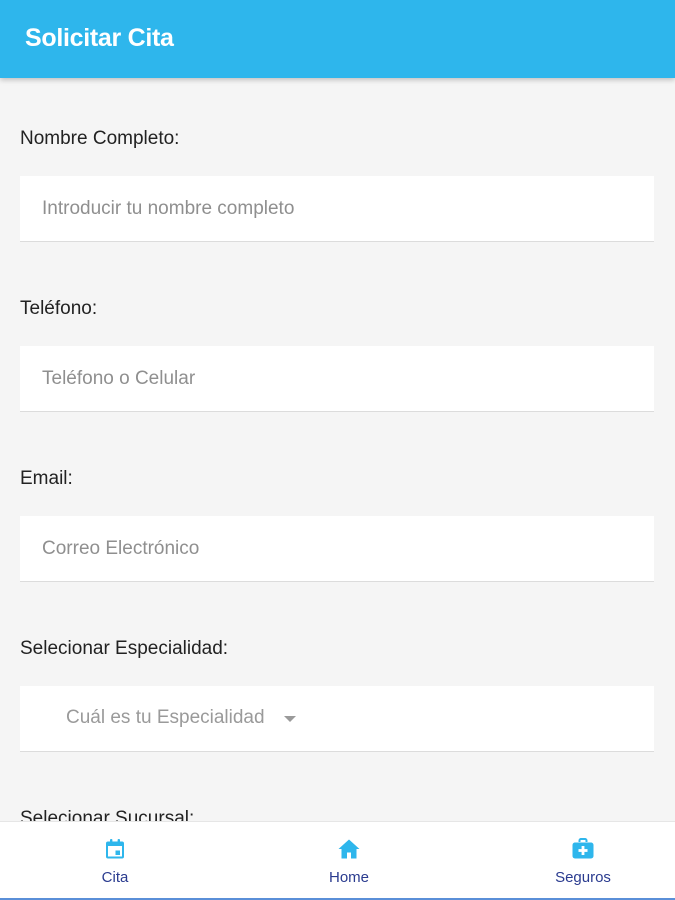 Image resolution: width=675 pixels, height=900 pixels. Describe the element at coordinates (107, 814) in the screenshot. I see `branch-label: Selecionar Sucursal:` at that location.